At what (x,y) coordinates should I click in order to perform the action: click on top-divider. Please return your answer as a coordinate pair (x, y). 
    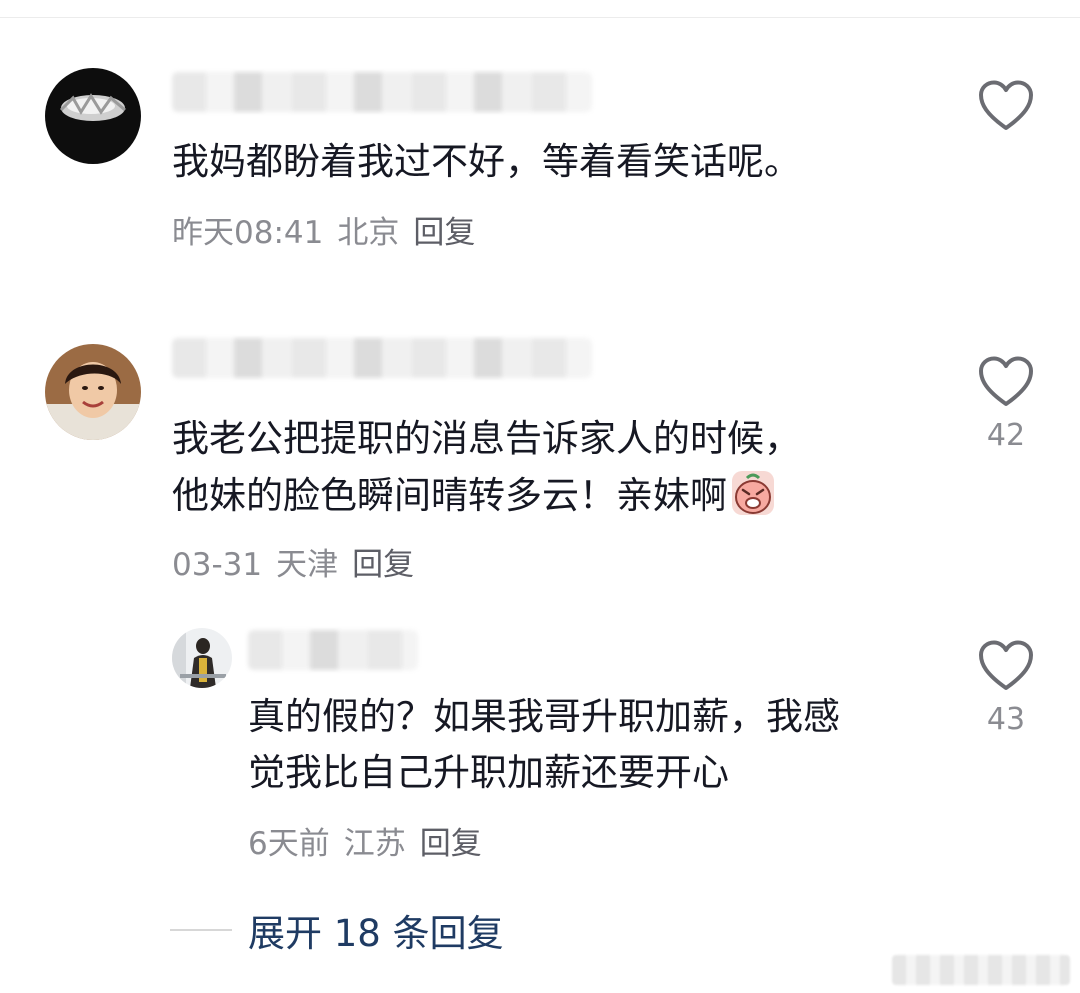
    Looking at the image, I should click on (540, 17).